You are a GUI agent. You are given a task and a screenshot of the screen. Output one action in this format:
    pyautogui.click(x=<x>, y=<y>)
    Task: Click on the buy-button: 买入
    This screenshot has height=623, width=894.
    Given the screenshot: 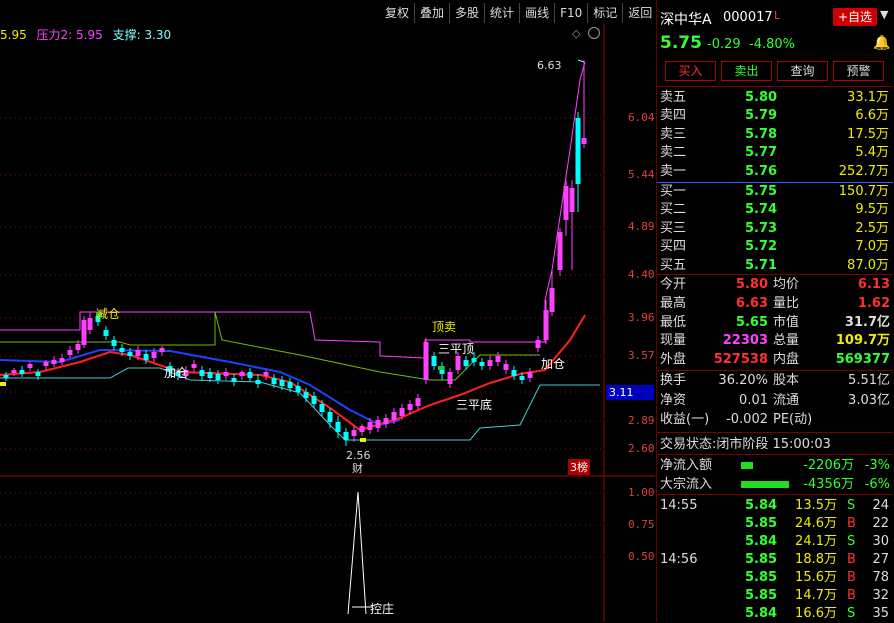 What is the action you would take?
    pyautogui.click(x=690, y=71)
    